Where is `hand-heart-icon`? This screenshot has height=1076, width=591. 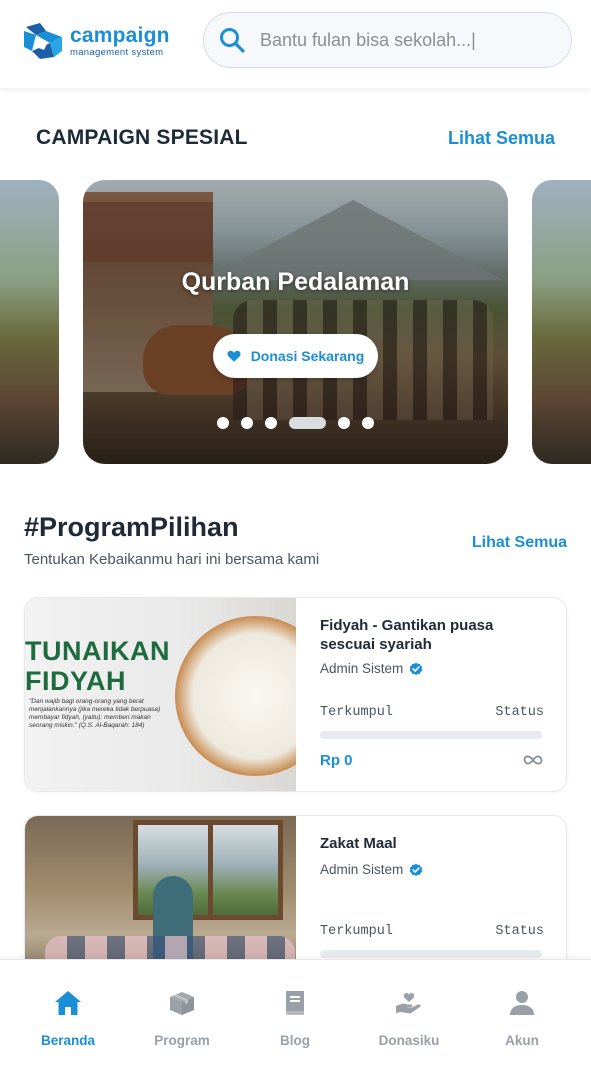
hand-heart-icon is located at coordinates (408, 1003).